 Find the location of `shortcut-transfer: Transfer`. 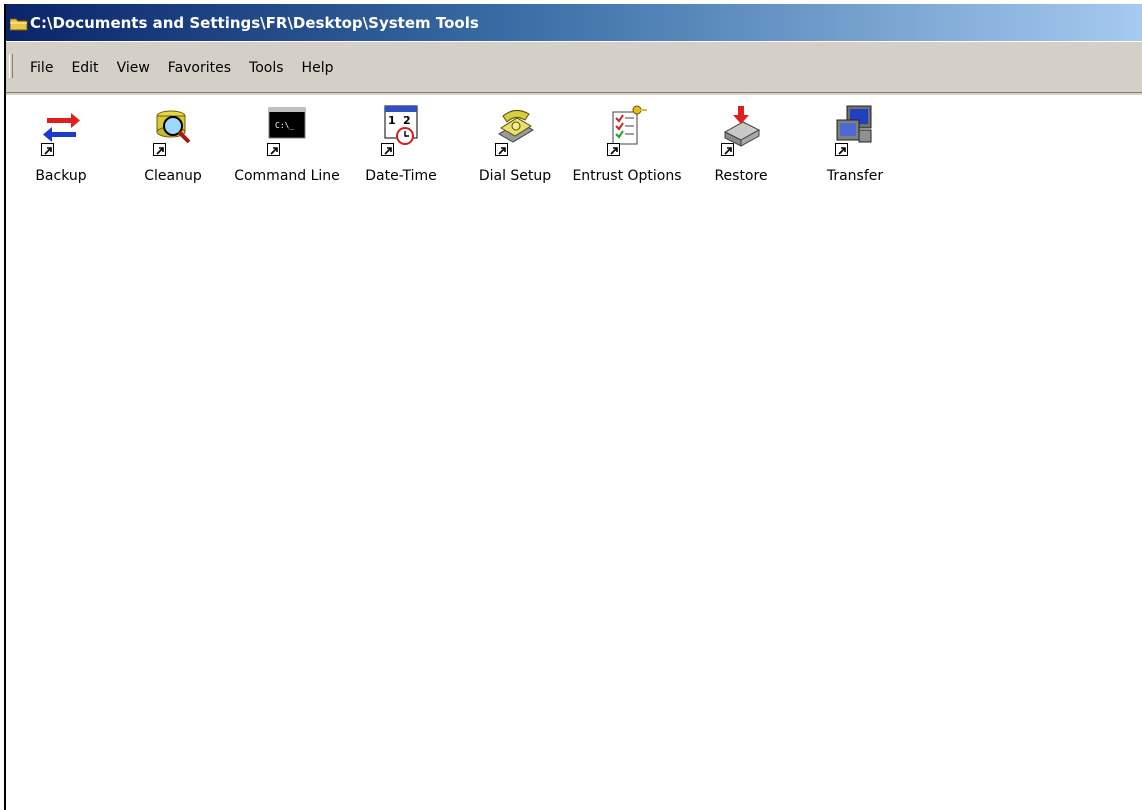

shortcut-transfer: Transfer is located at coordinates (855, 145).